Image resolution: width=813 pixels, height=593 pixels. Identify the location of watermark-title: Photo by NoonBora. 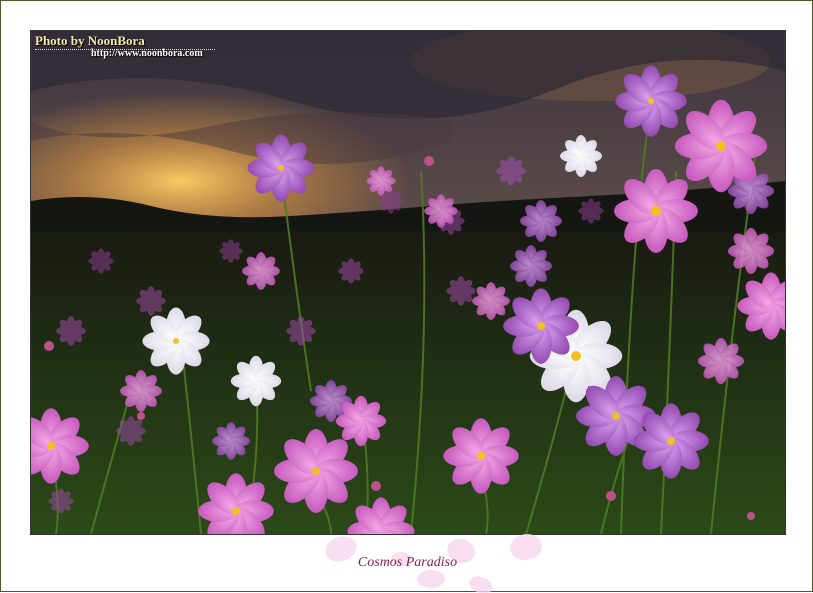
(90, 40).